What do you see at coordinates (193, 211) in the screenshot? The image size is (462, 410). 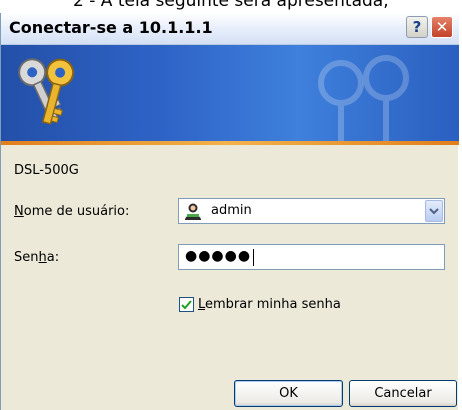 I see `user-icon` at bounding box center [193, 211].